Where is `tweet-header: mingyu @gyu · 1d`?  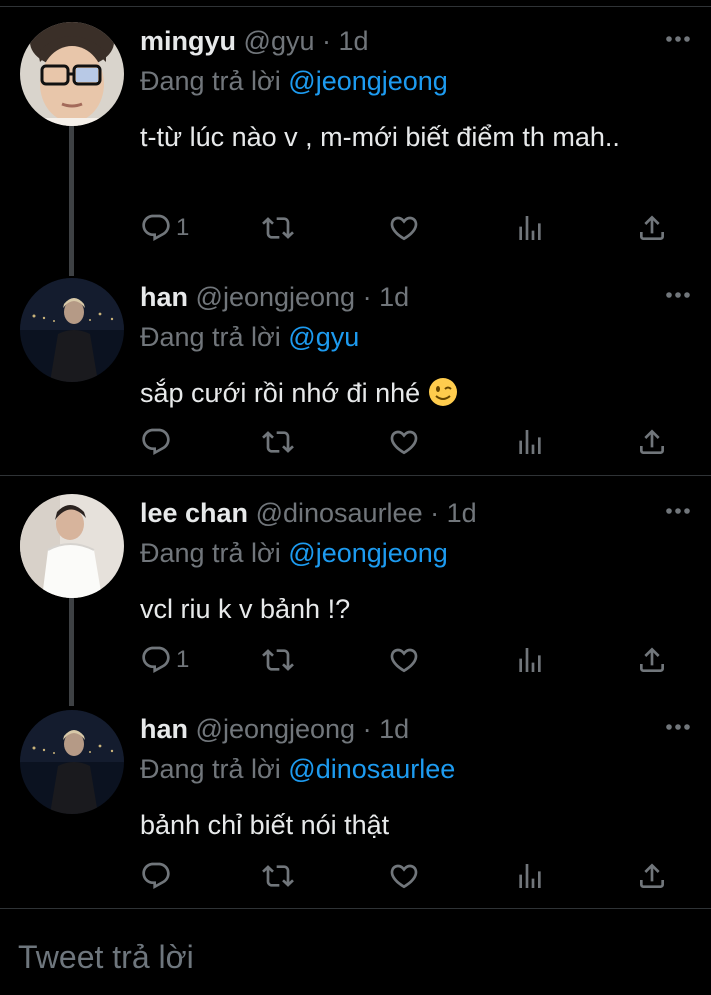 tweet-header: mingyu @gyu · 1d is located at coordinates (254, 41).